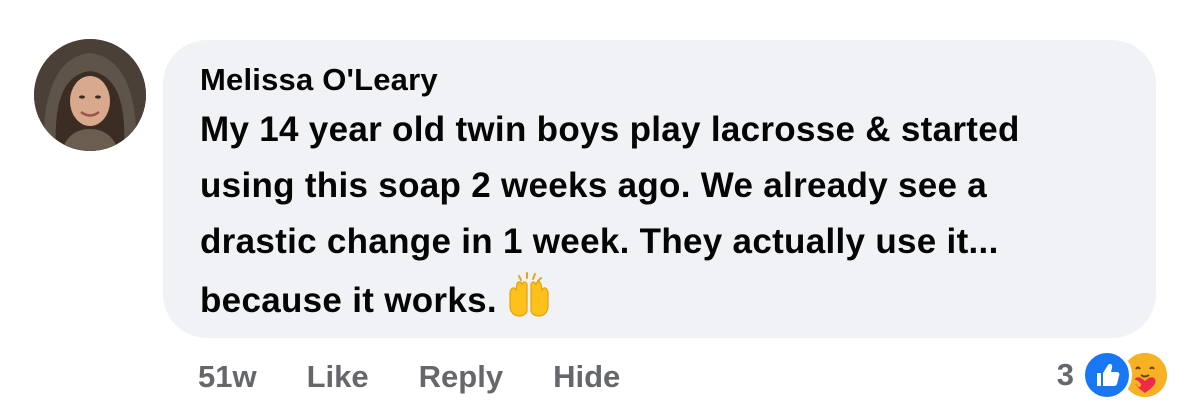  What do you see at coordinates (586, 377) in the screenshot?
I see `hide-button: Hide` at bounding box center [586, 377].